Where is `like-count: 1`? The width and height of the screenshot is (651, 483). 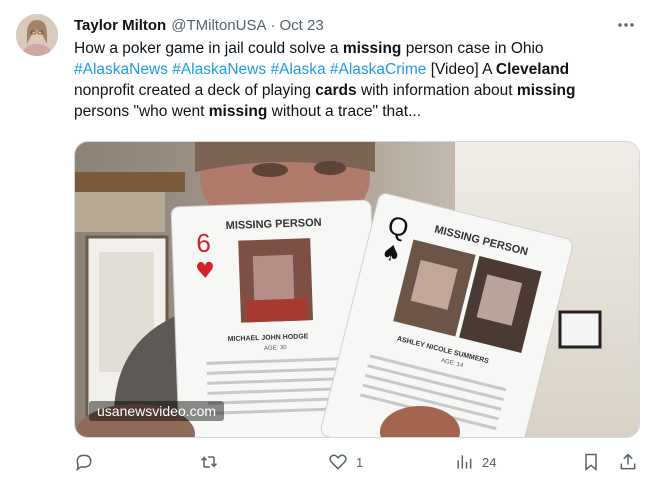 like-count: 1 is located at coordinates (360, 462).